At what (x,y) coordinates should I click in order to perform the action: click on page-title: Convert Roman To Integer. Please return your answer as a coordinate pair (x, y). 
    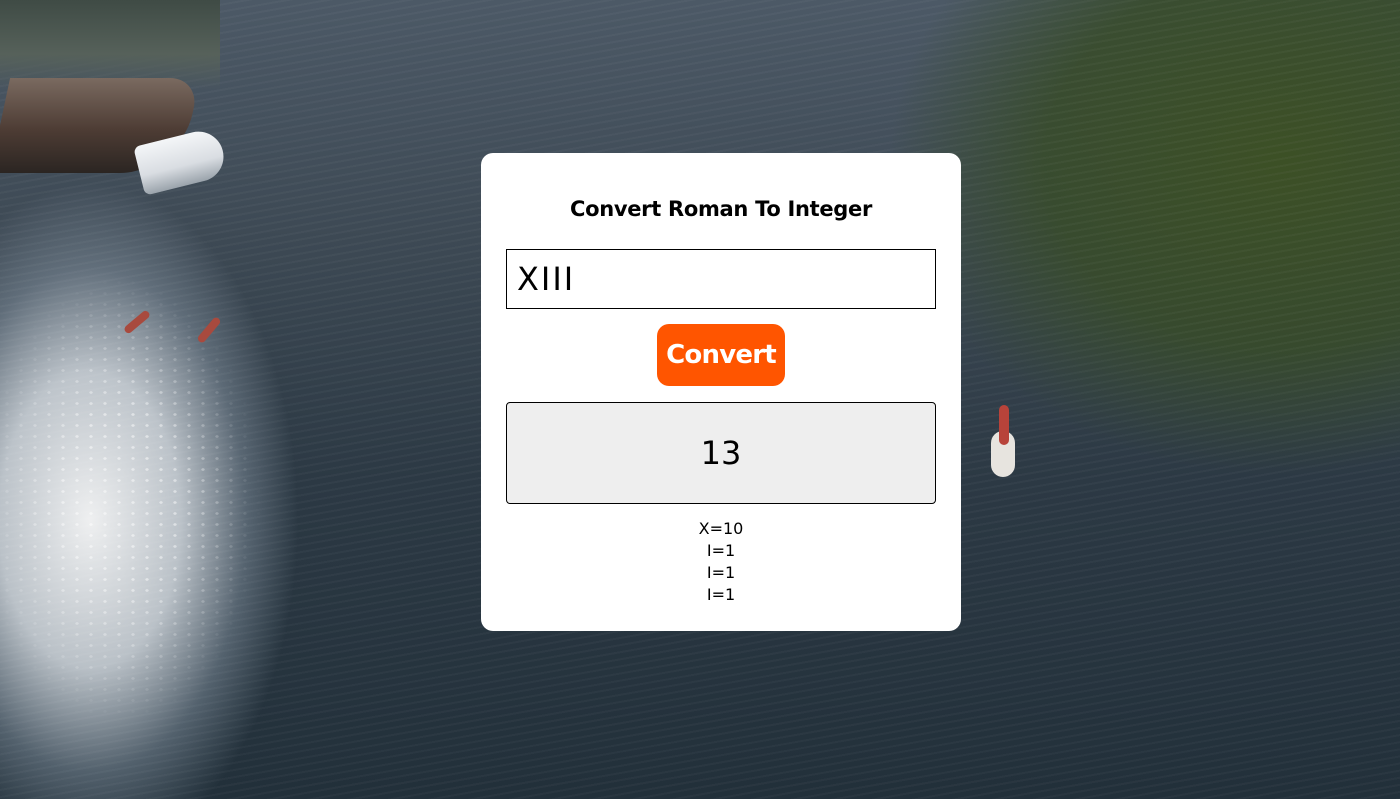
    Looking at the image, I should click on (721, 209).